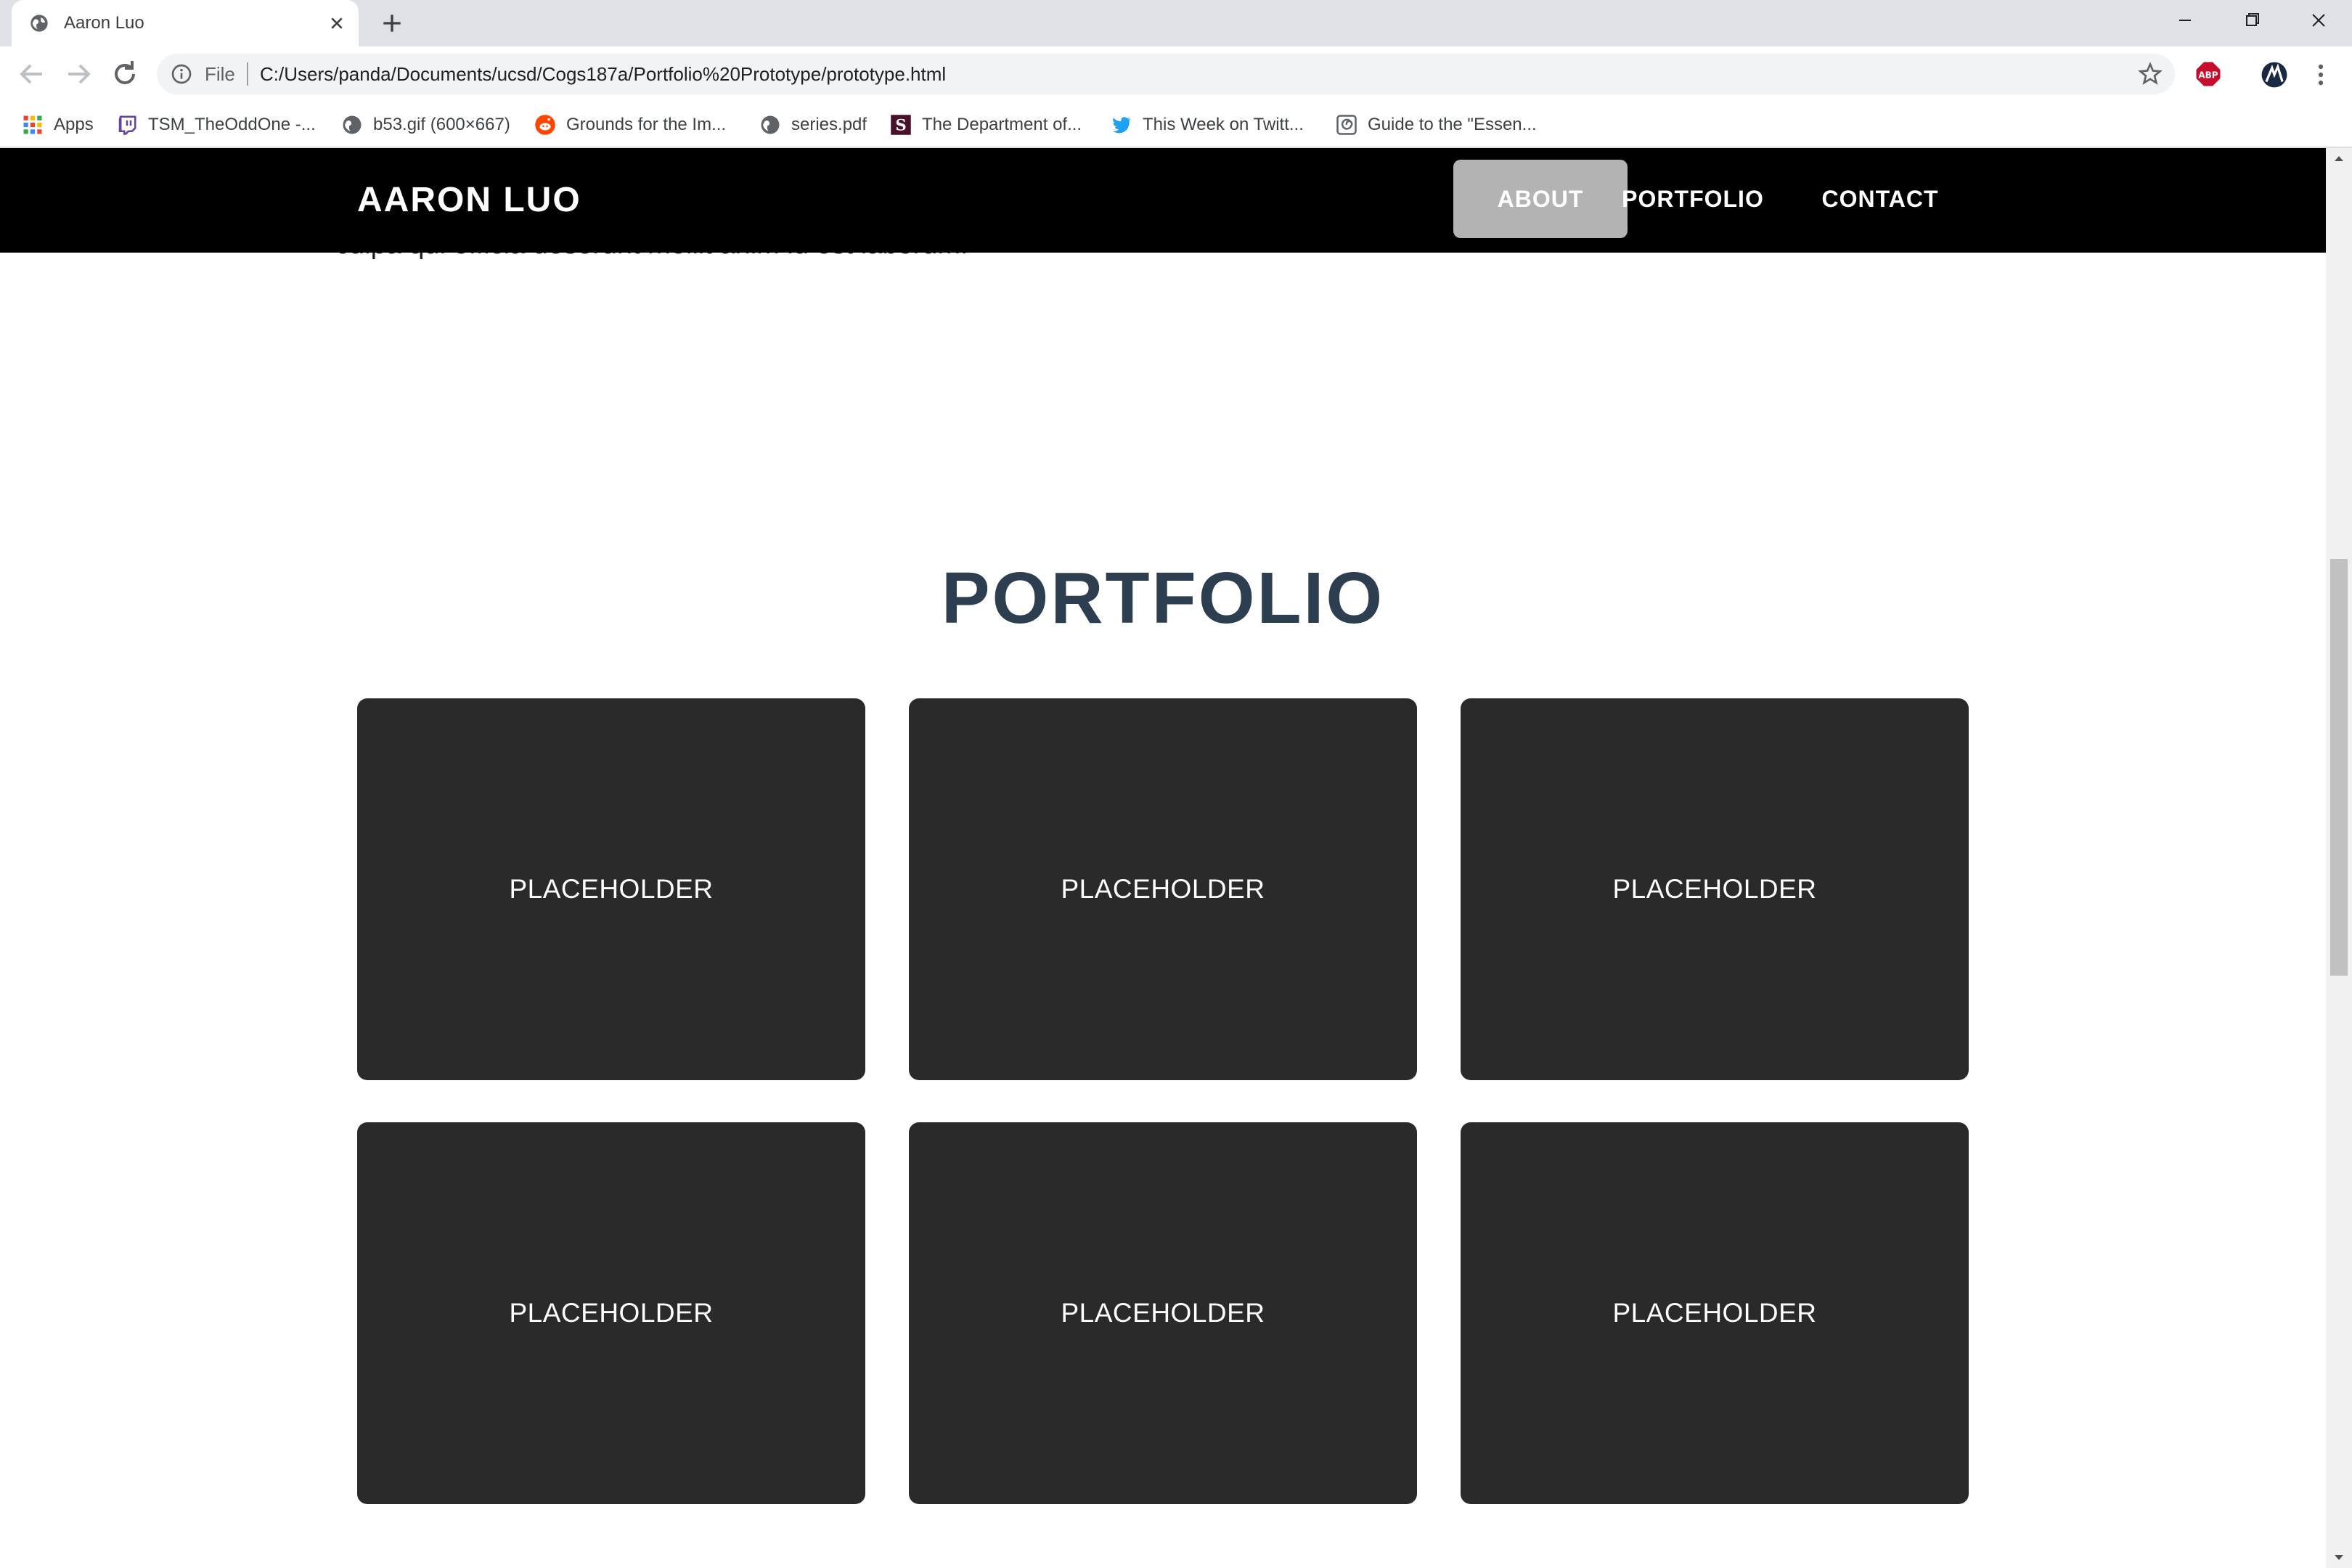 The height and width of the screenshot is (1568, 2352). Describe the element at coordinates (1693, 199) in the screenshot. I see `nav-portfolio: PORTFOLIO` at that location.